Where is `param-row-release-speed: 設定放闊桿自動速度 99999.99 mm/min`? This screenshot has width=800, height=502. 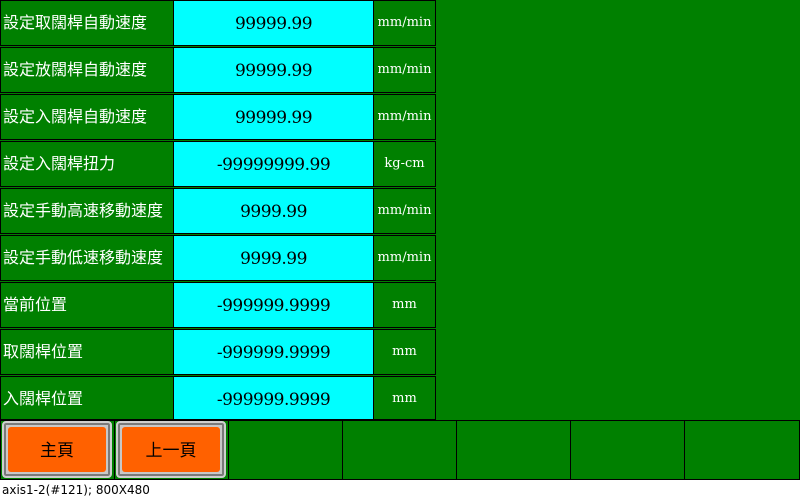
param-row-release-speed: 設定放闊桿自動速度 99999.99 mm/min is located at coordinates (218, 70).